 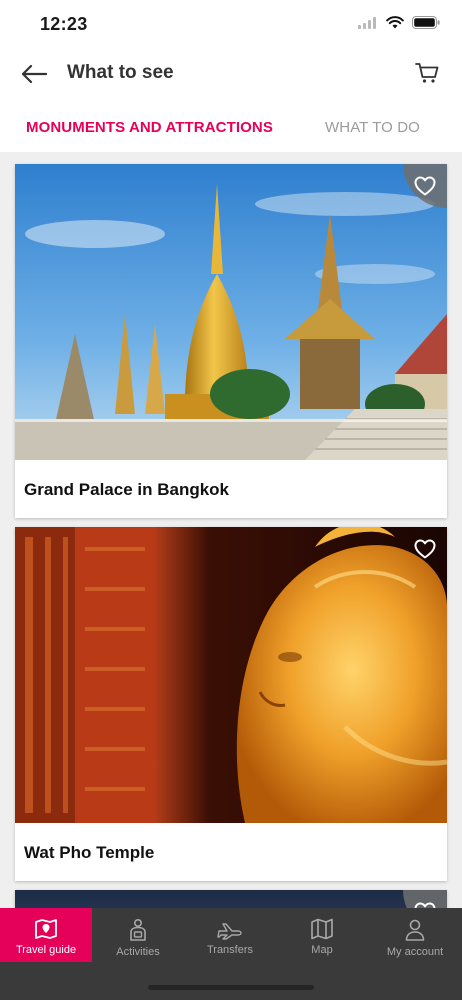 What do you see at coordinates (64, 24) in the screenshot?
I see `status-time: 12:23` at bounding box center [64, 24].